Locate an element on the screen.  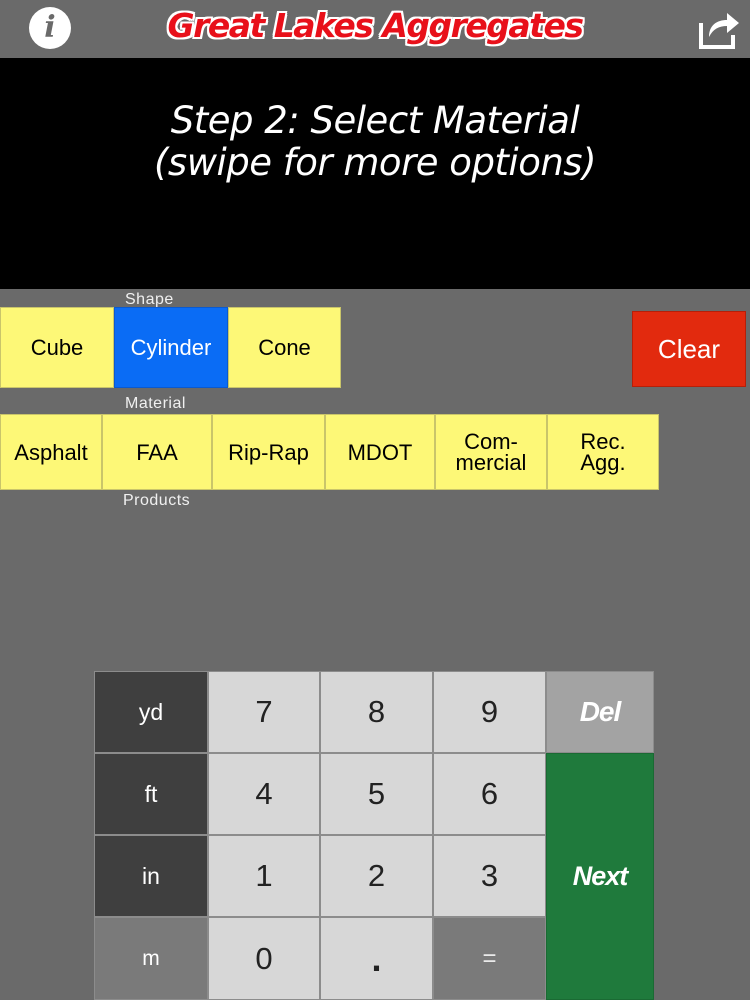
shape-cone-button: Cone is located at coordinates (284, 347).